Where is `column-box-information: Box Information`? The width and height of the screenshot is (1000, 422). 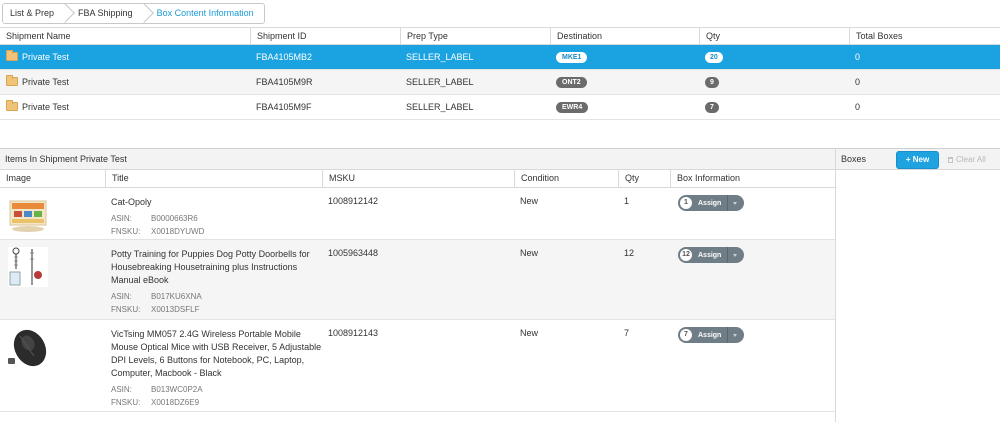 column-box-information: Box Information is located at coordinates (752, 178).